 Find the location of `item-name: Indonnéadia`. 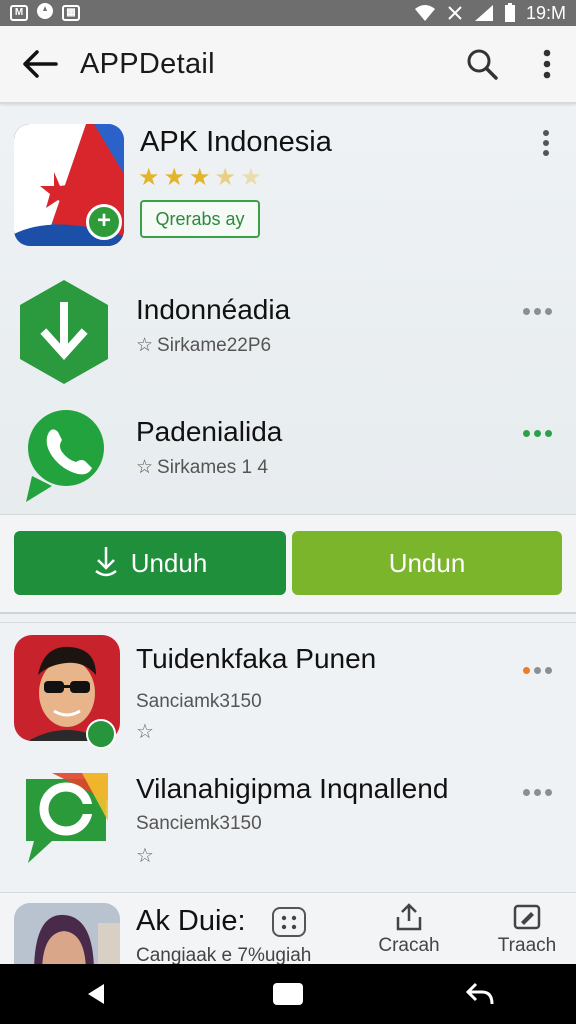

item-name: Indonnéadia is located at coordinates (213, 309).